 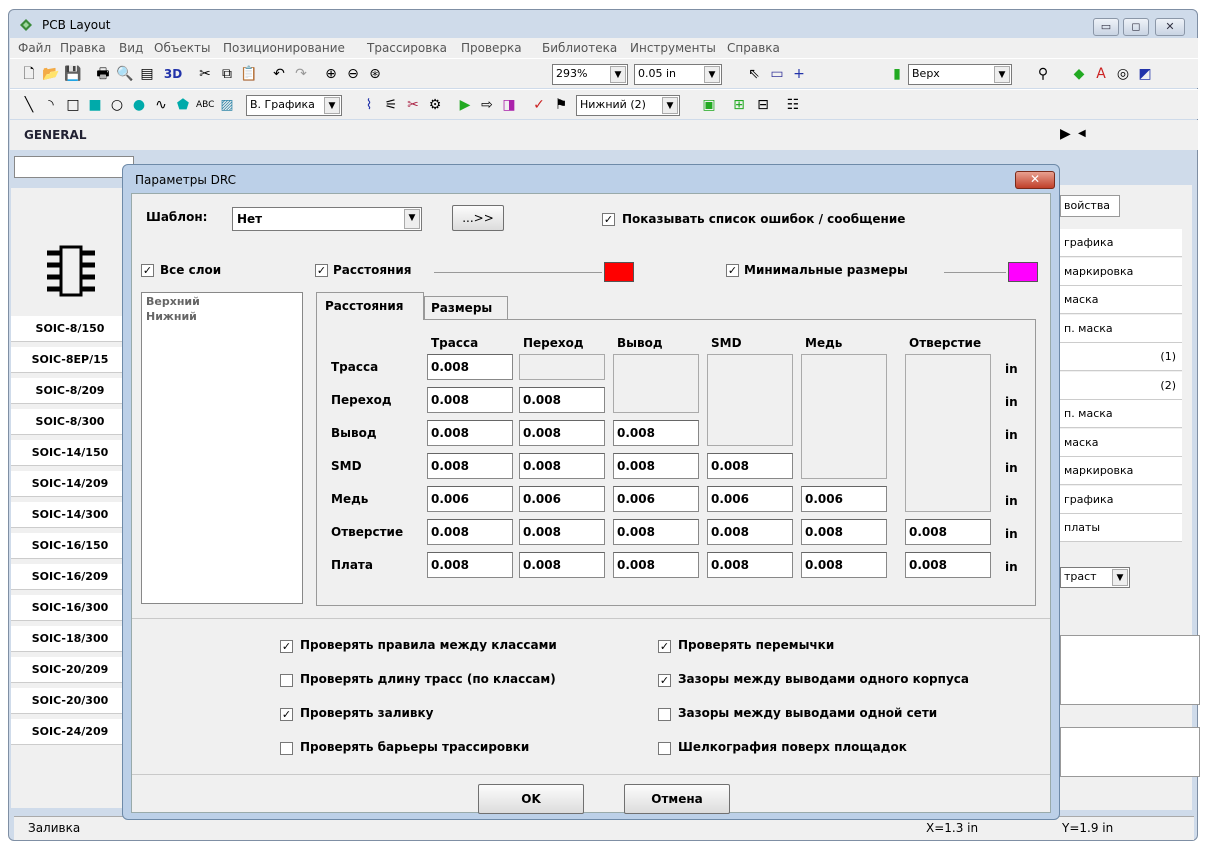 I want to click on undo-icon: ↶, so click(x=279, y=74).